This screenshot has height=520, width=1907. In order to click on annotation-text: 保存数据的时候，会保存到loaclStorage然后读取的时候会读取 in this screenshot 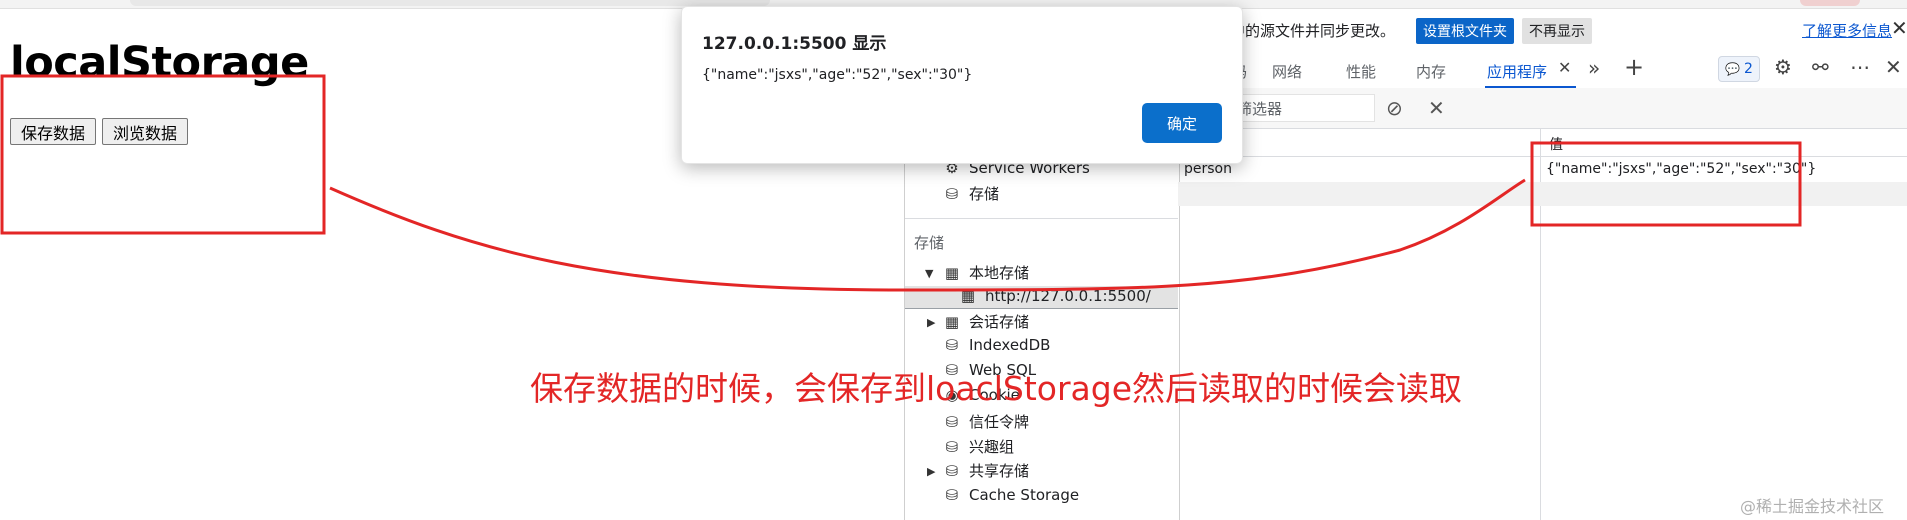, I will do `click(996, 388)`.